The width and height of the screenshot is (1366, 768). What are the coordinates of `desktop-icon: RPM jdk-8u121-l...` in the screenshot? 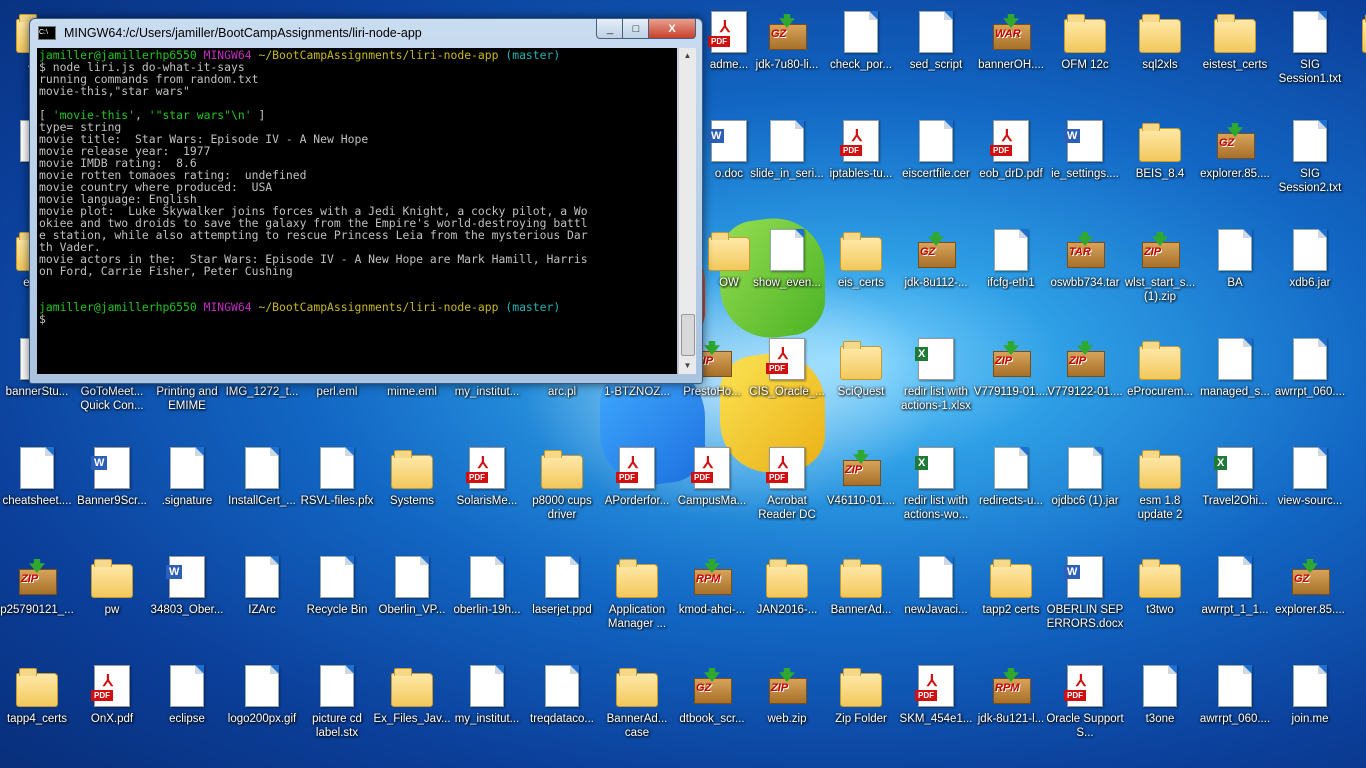 It's located at (1011, 710).